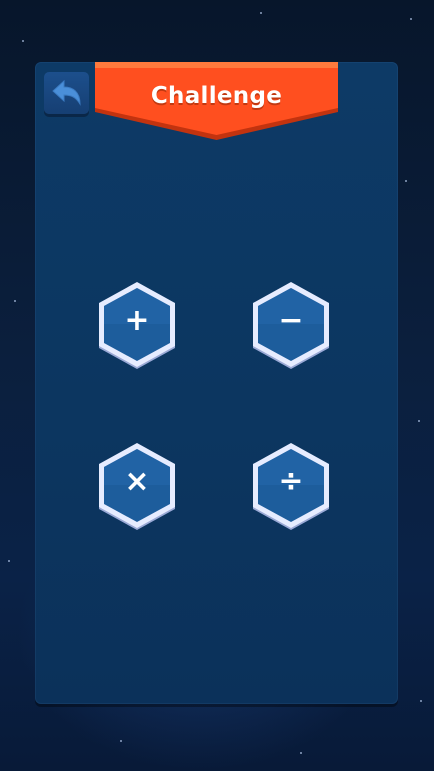 This screenshot has width=434, height=771. What do you see at coordinates (137, 481) in the screenshot?
I see `multiply-icon: ×` at bounding box center [137, 481].